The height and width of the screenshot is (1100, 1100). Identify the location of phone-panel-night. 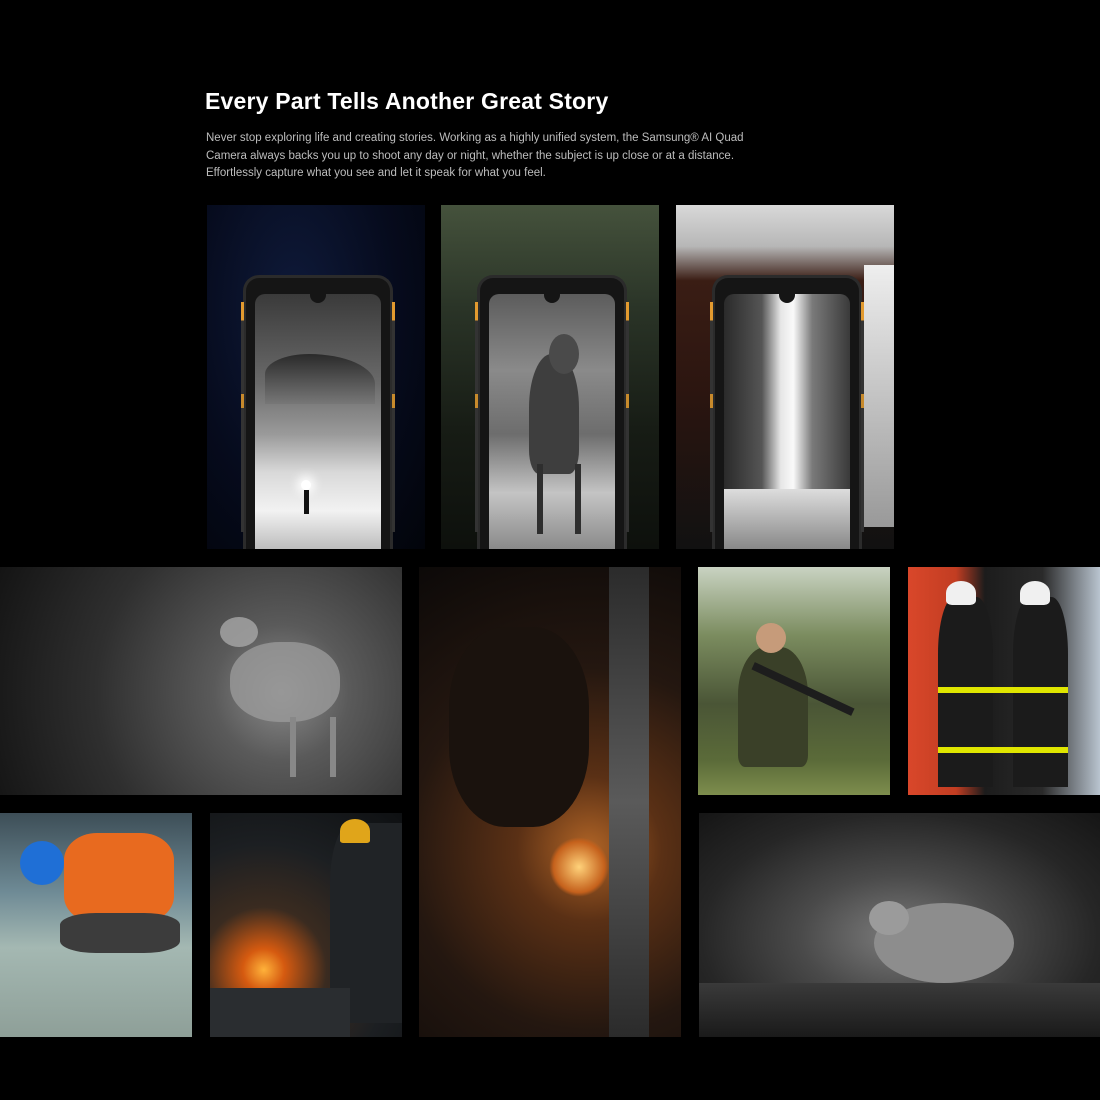
(316, 377).